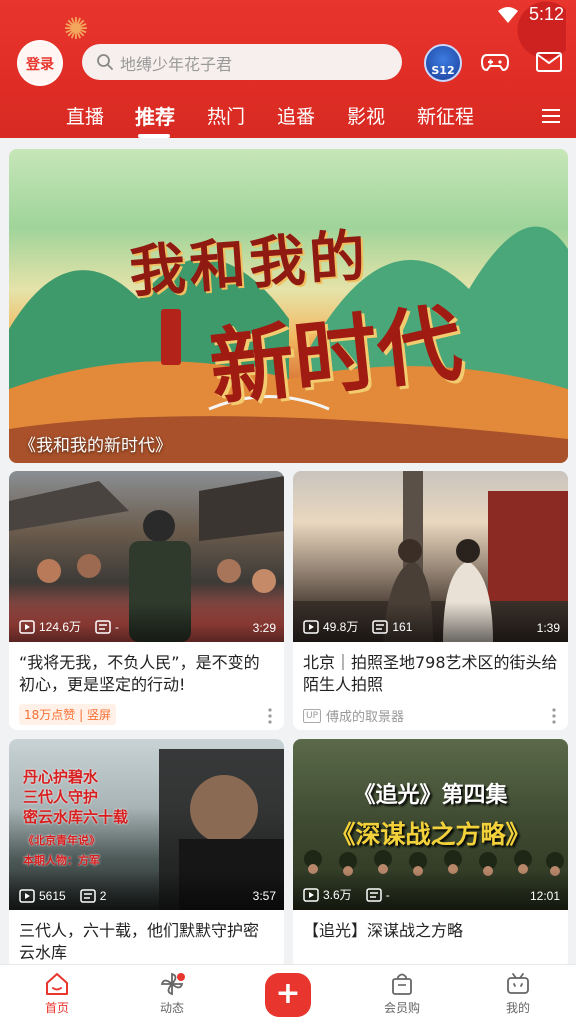 The width and height of the screenshot is (576, 1024). I want to click on nav-member-shop: 会员购, so click(402, 993).